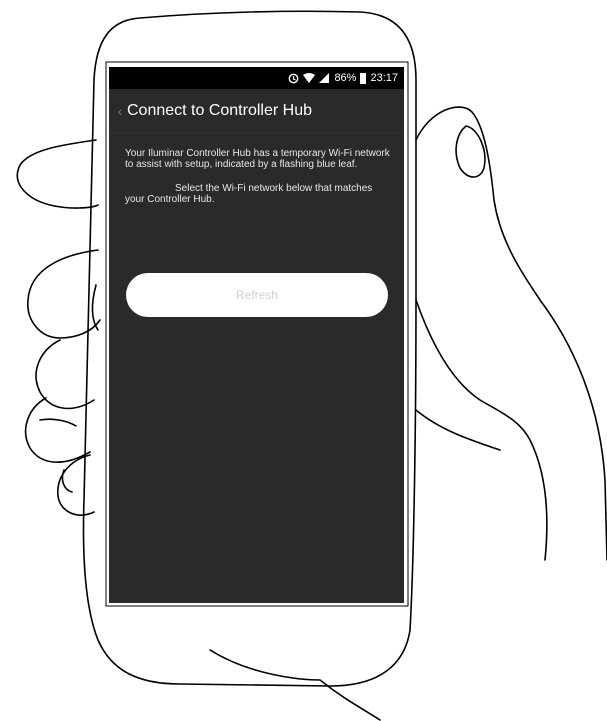 Image resolution: width=607 pixels, height=721 pixels. Describe the element at coordinates (309, 78) in the screenshot. I see `wifi-icon` at that location.